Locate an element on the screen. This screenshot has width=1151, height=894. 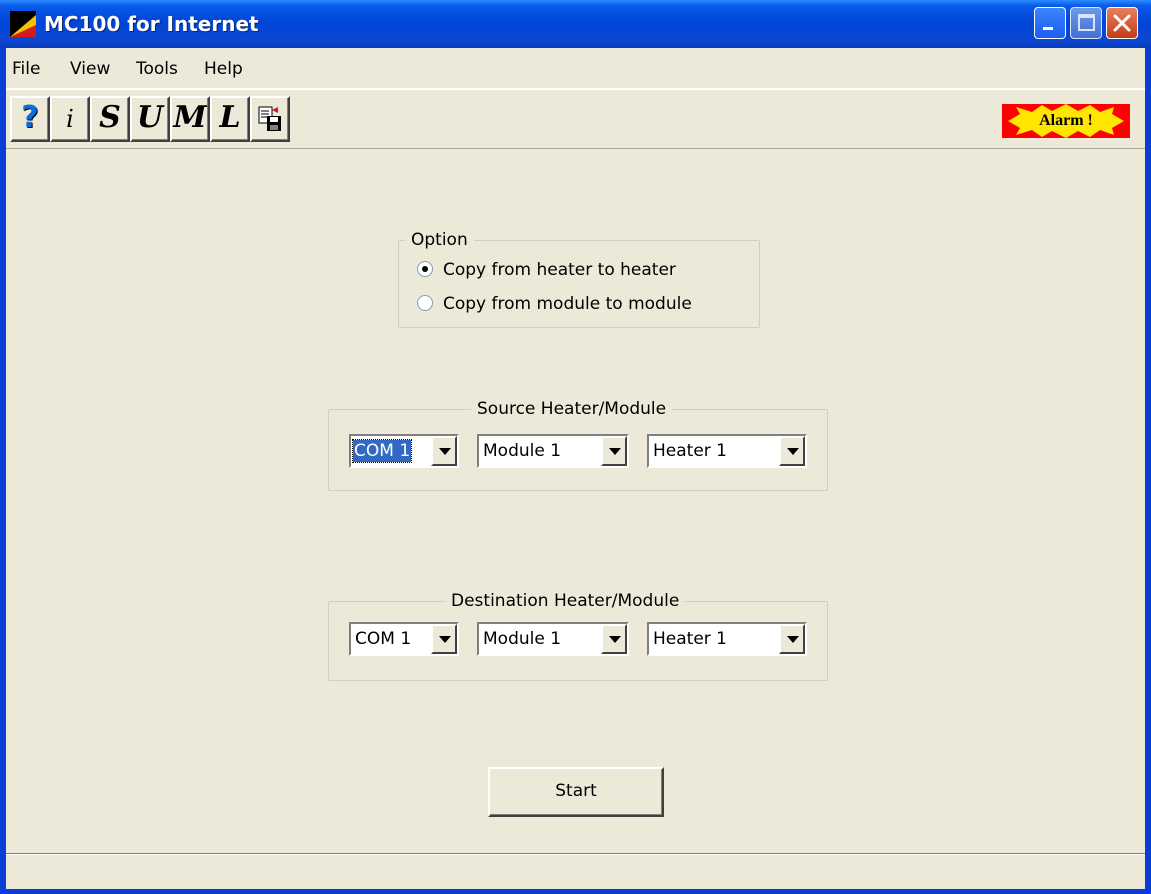
maximize-icon is located at coordinates (1086, 22).